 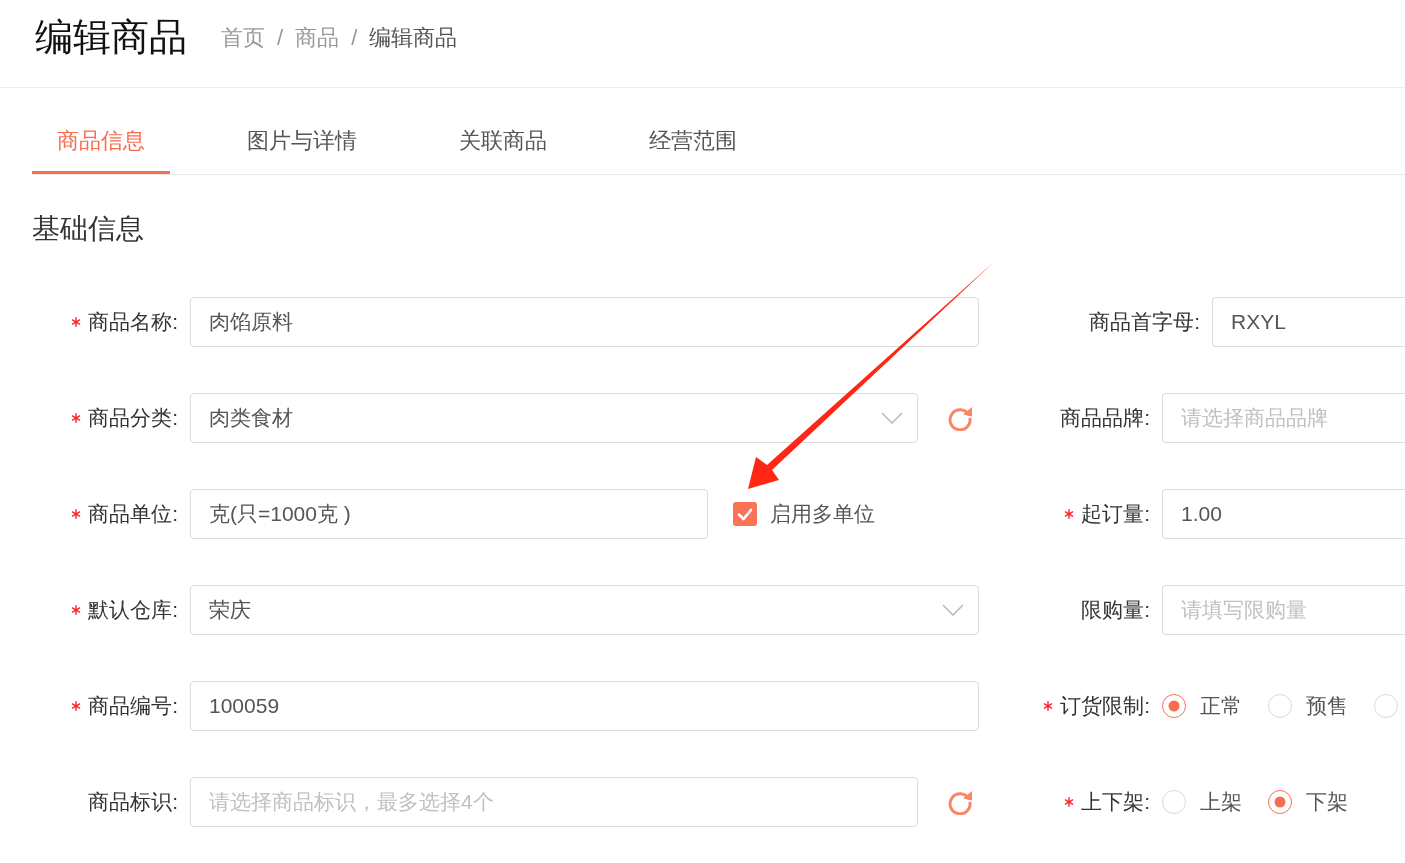 What do you see at coordinates (1327, 706) in the screenshot?
I see `radio-label: 预售` at bounding box center [1327, 706].